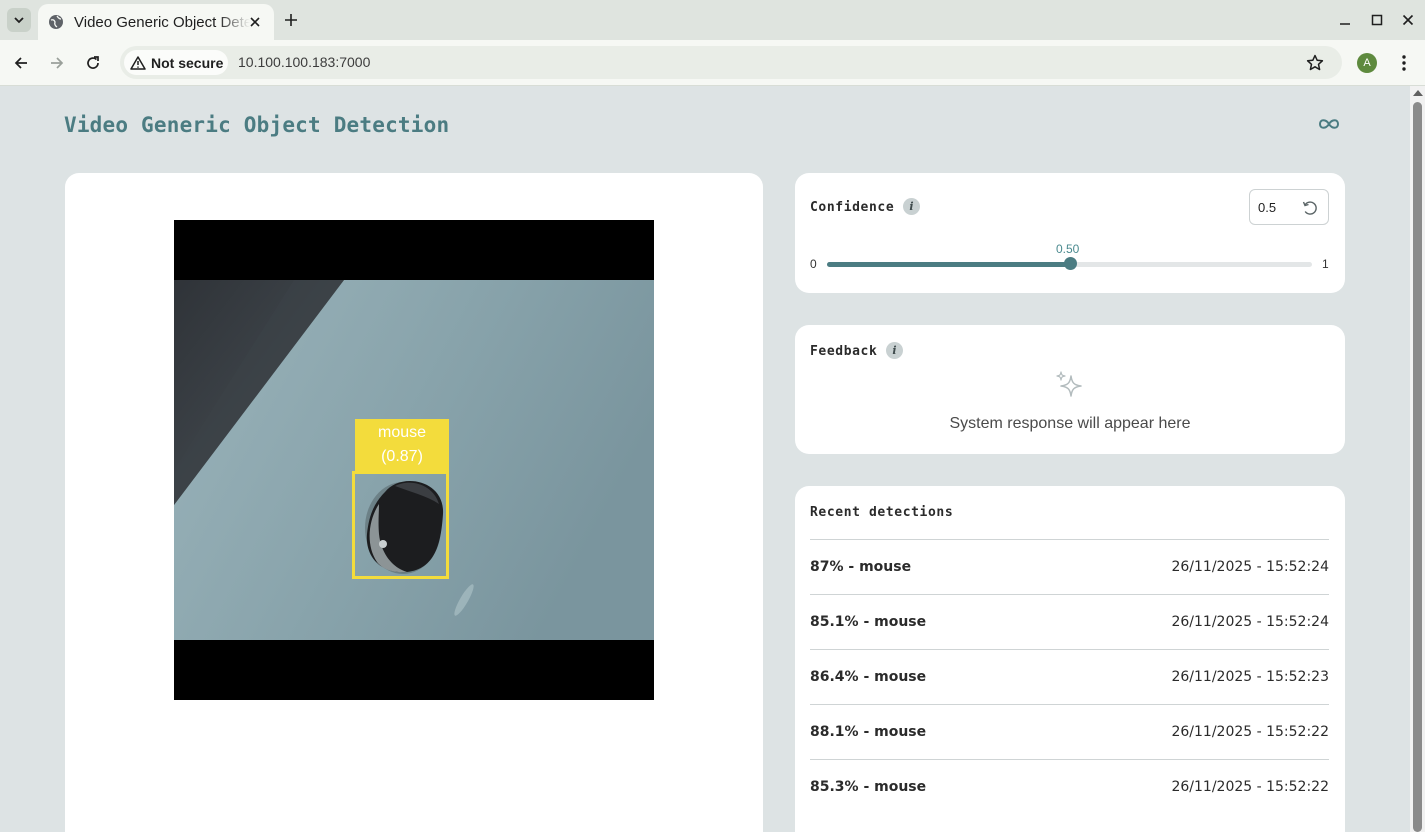 The height and width of the screenshot is (832, 1425). What do you see at coordinates (56, 22) in the screenshot?
I see `globe-icon` at bounding box center [56, 22].